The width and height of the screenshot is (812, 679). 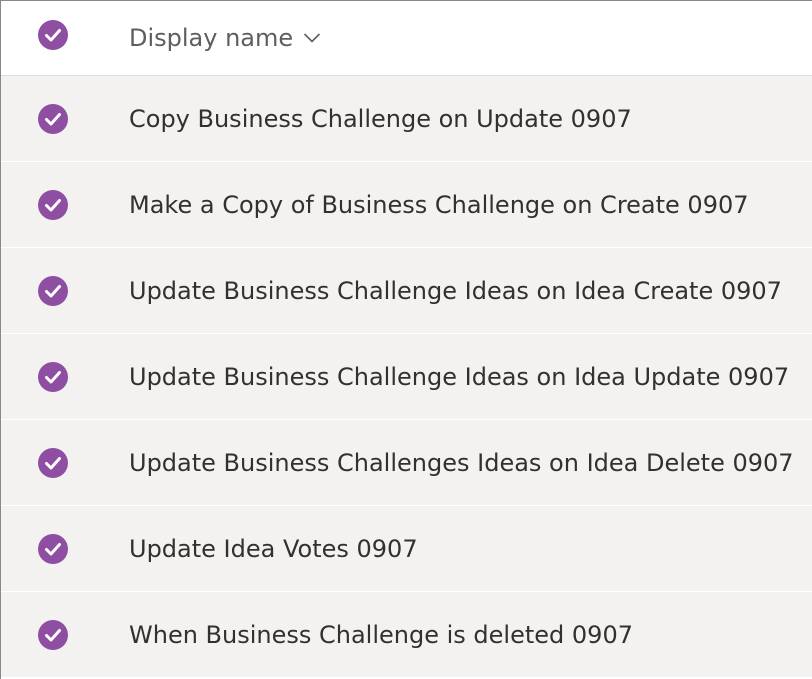 I want to click on display-name-column-header: Display name, so click(x=225, y=38).